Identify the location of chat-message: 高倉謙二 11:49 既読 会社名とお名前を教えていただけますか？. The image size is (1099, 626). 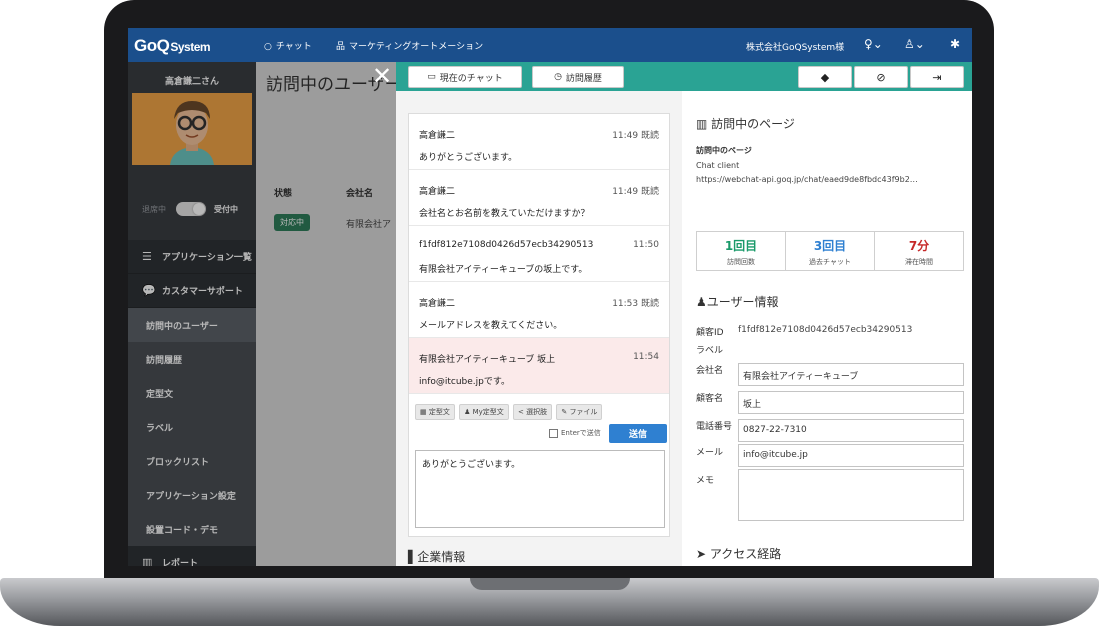
(539, 198).